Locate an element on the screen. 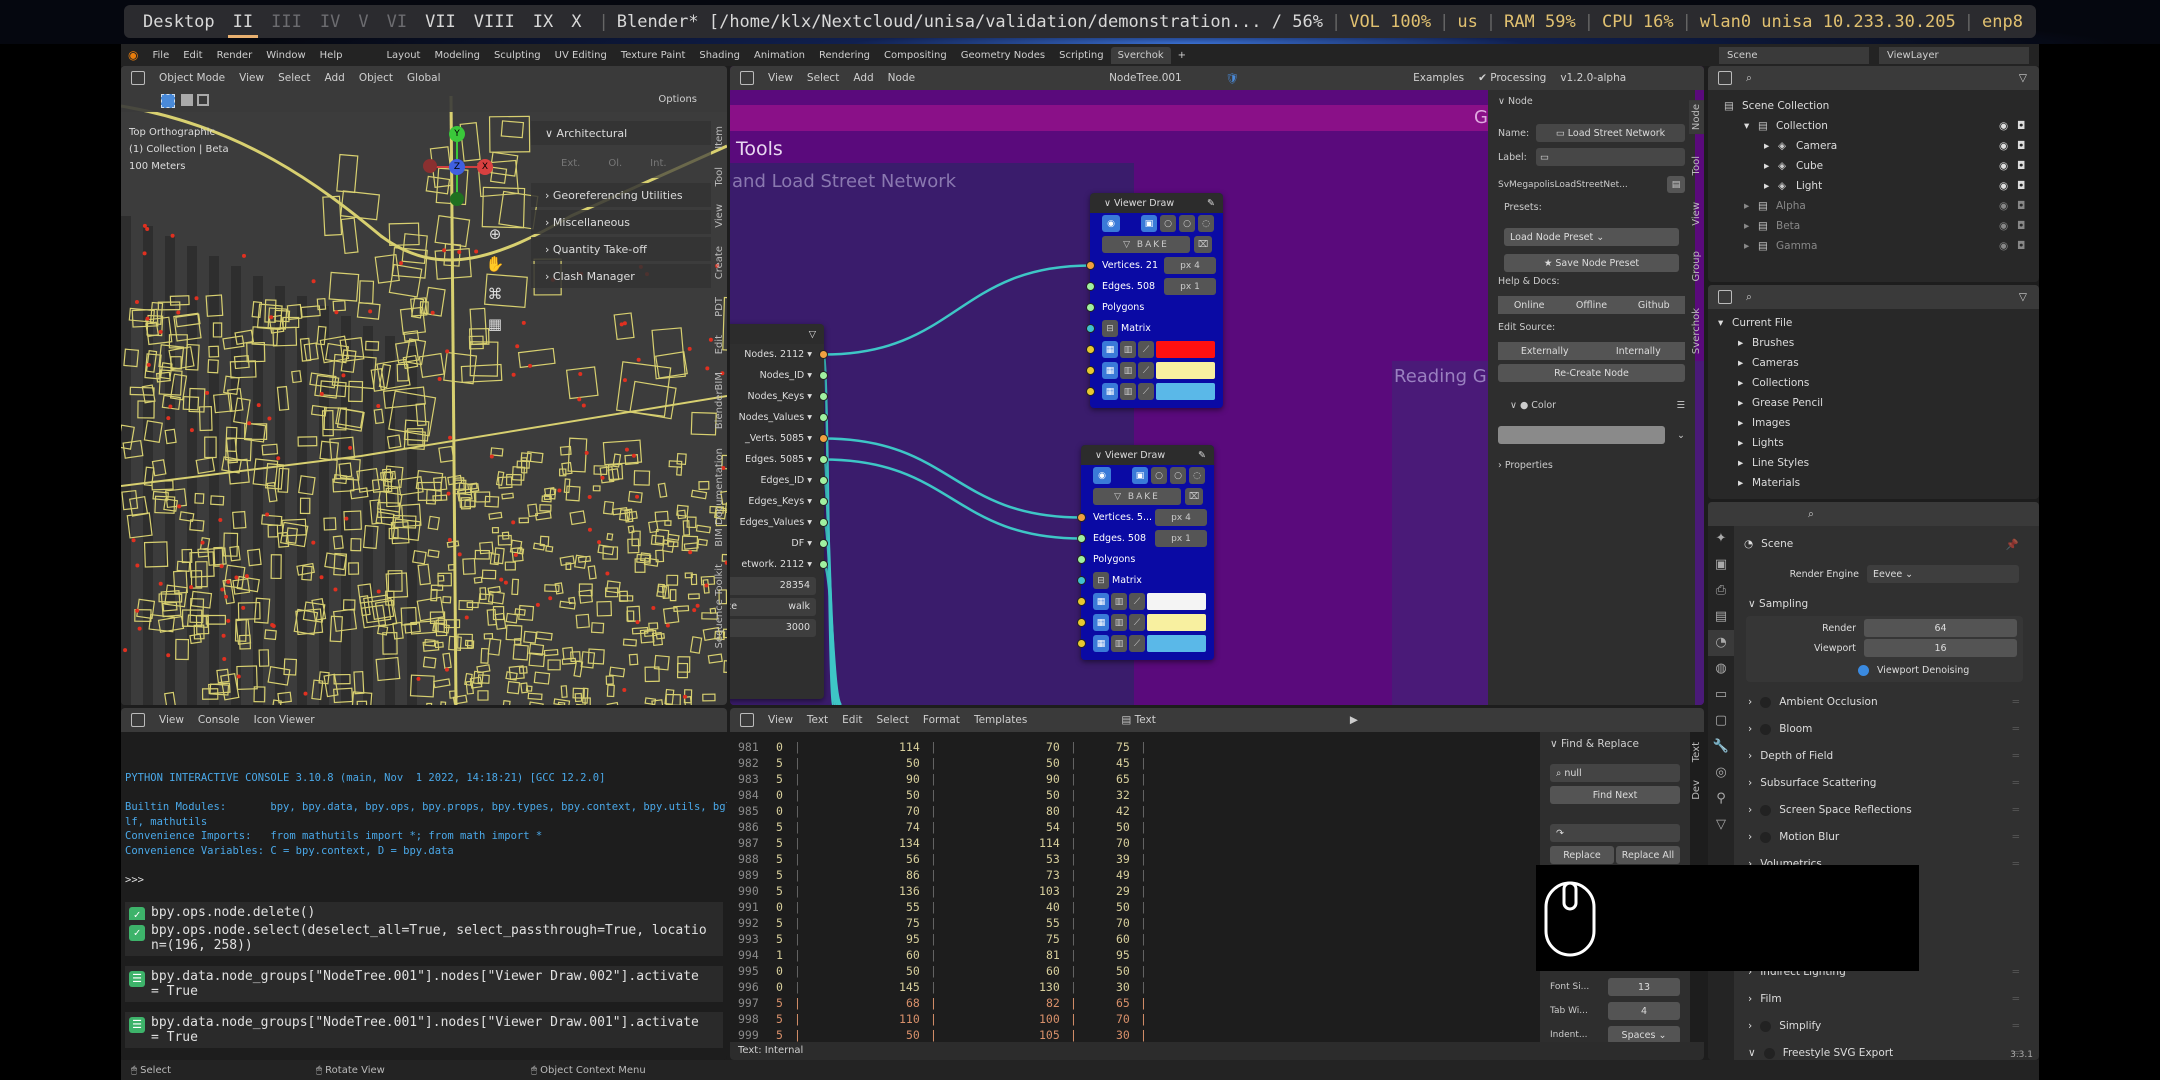 The width and height of the screenshot is (2160, 1080). constraints-tab-icon: ⚲ is located at coordinates (1721, 799).